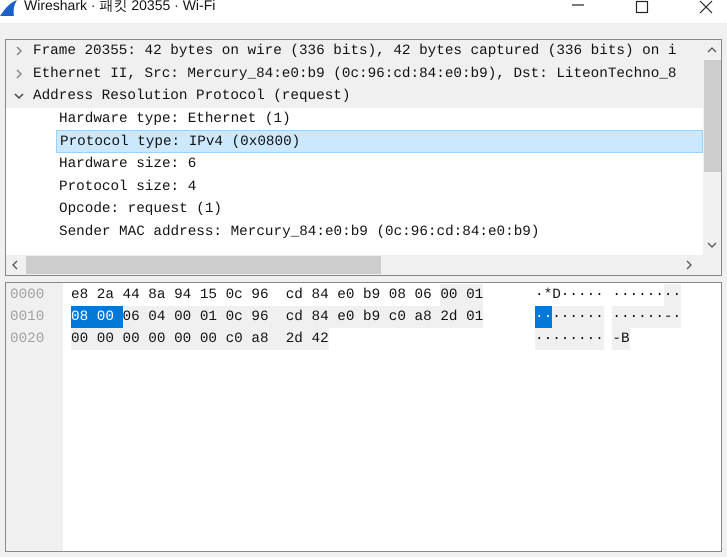 The height and width of the screenshot is (557, 727). I want to click on tree-item: Hardware type: Ethernet (1), so click(379, 119).